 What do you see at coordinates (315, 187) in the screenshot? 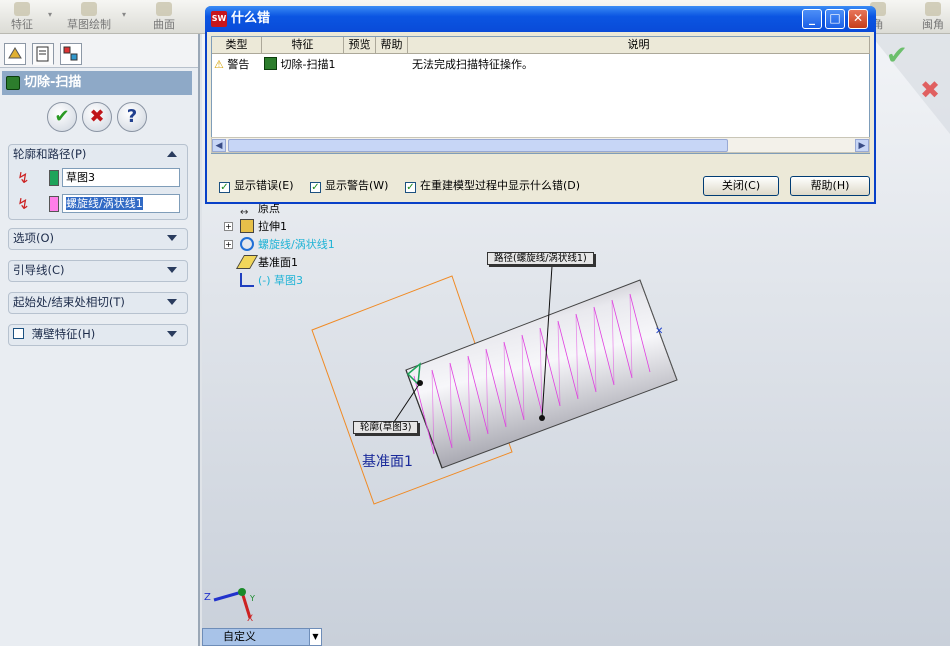
I see `show-warnings-checkbox: ✓` at bounding box center [315, 187].